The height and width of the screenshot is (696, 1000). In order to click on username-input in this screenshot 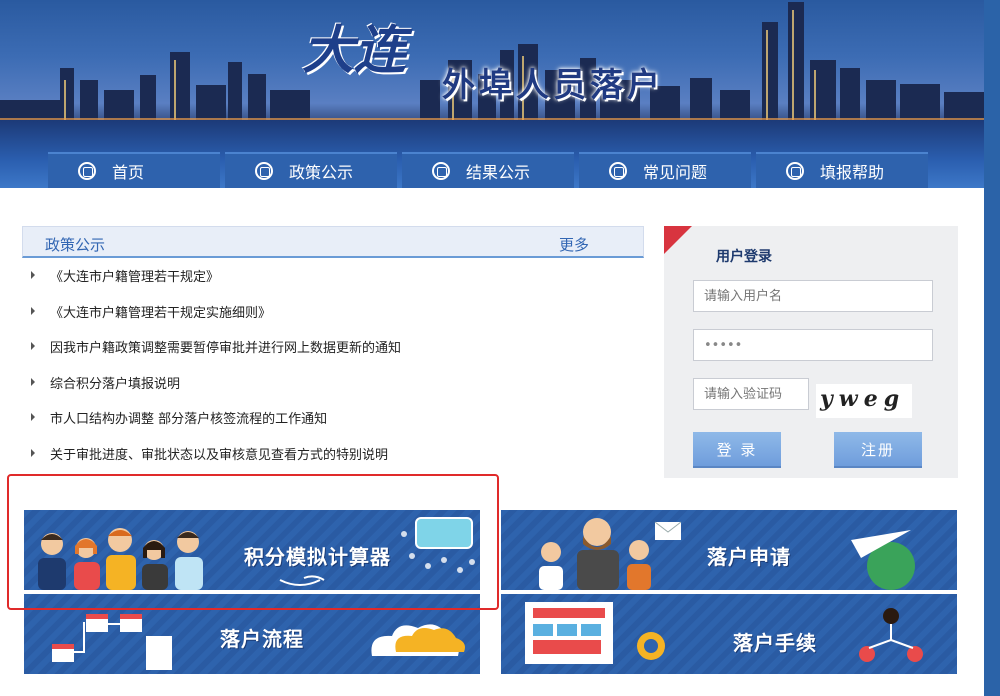, I will do `click(813, 296)`.